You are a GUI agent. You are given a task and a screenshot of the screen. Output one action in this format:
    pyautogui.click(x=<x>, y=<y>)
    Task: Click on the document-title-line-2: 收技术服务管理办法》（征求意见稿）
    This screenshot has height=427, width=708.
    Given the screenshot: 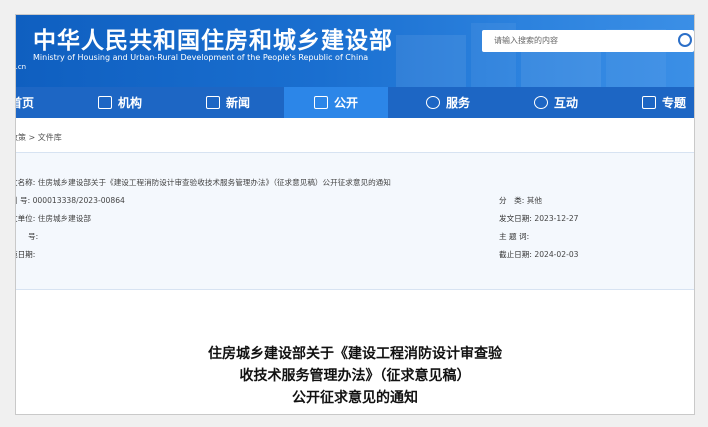 What is the action you would take?
    pyautogui.click(x=355, y=376)
    